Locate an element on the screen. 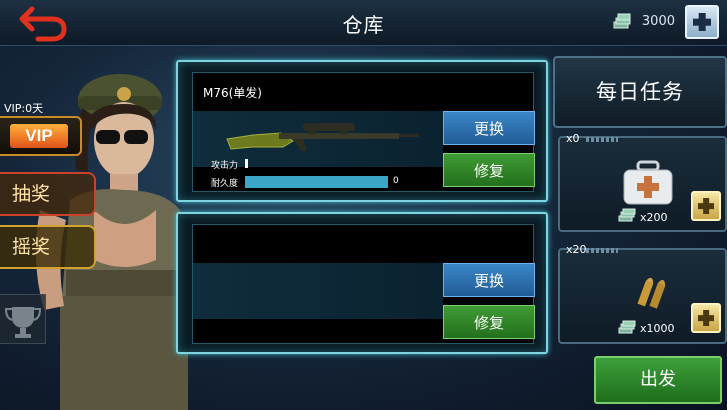 Image resolution: width=727 pixels, height=410 pixels. shake-lottery-button: 摇奖 is located at coordinates (48, 247).